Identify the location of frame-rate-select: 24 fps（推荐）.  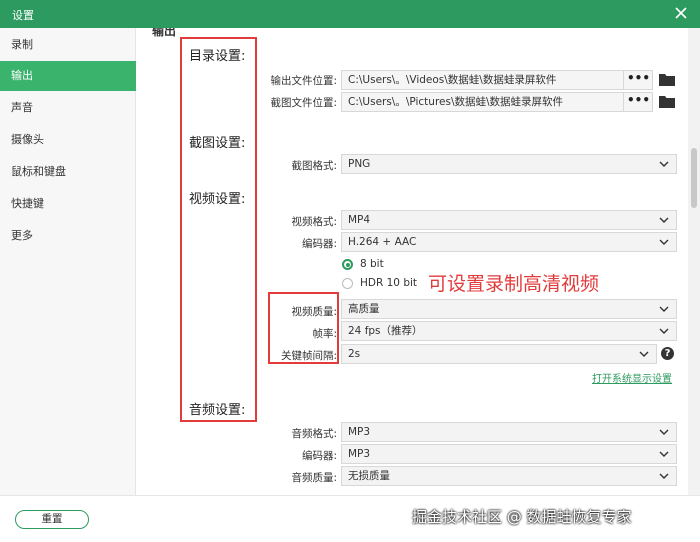
(509, 331).